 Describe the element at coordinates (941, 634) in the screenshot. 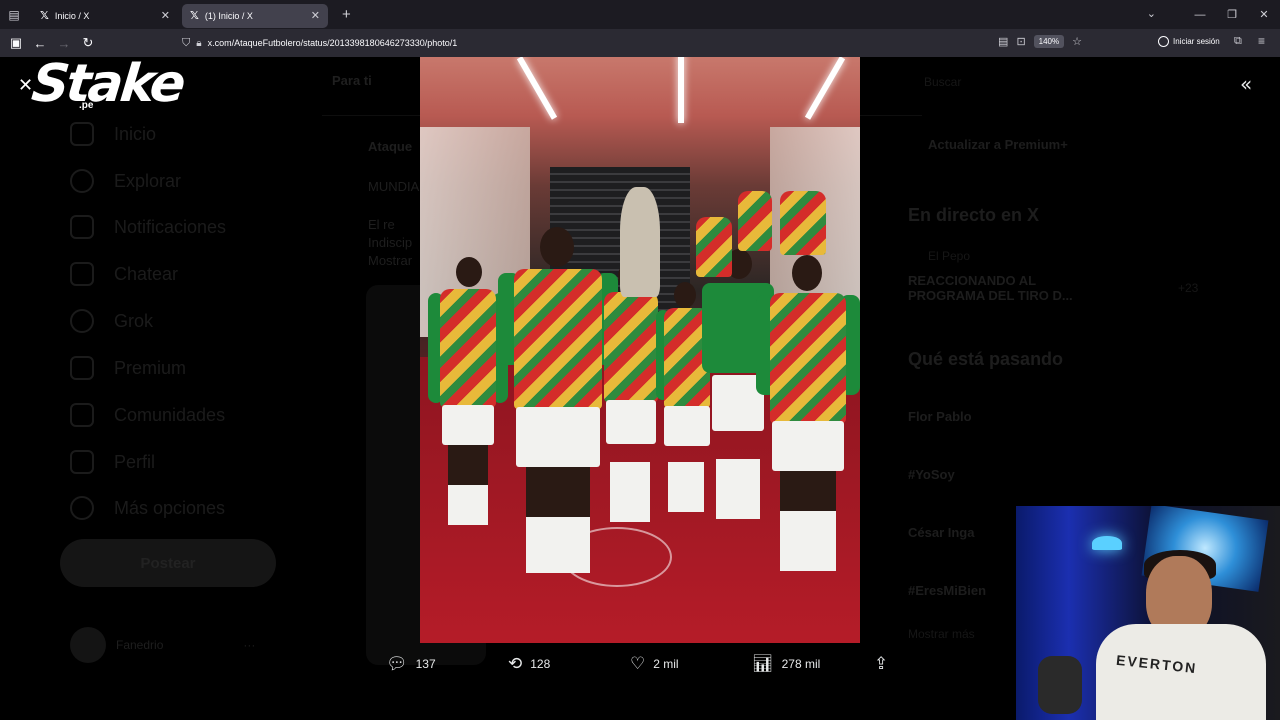

I see `show-more-link: Mostrar más` at that location.